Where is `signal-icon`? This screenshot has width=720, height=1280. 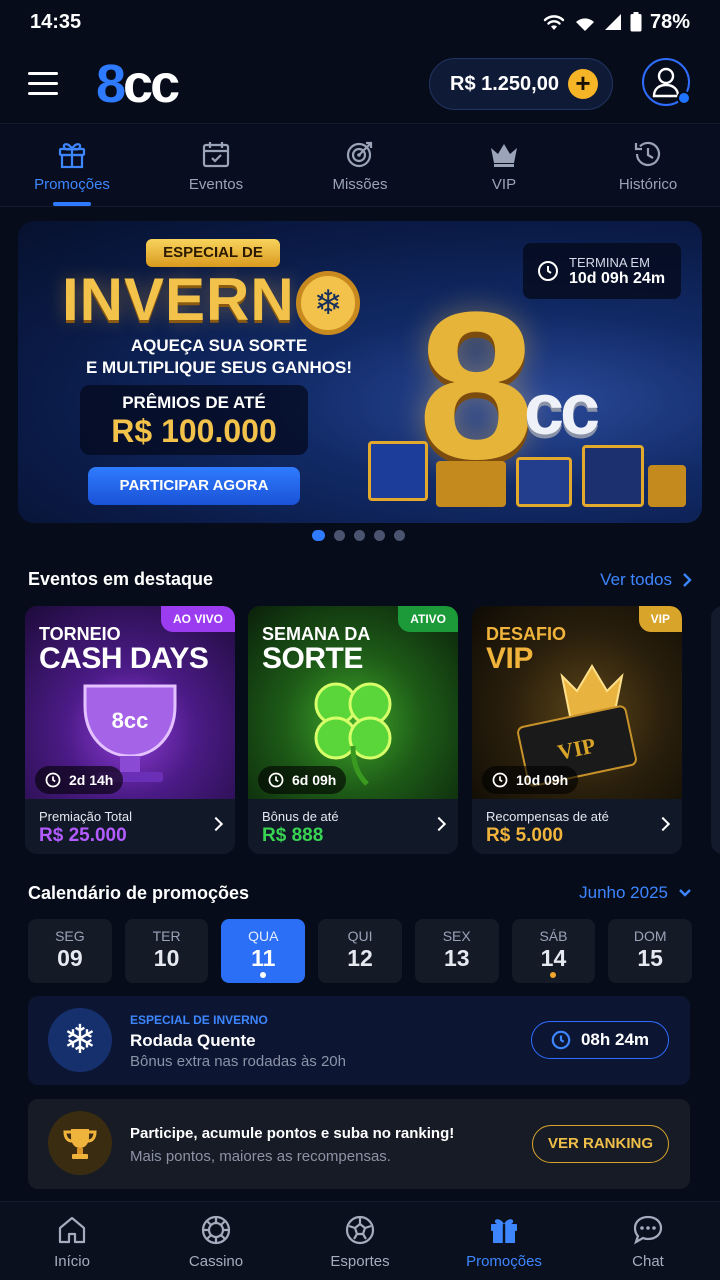 signal-icon is located at coordinates (584, 24).